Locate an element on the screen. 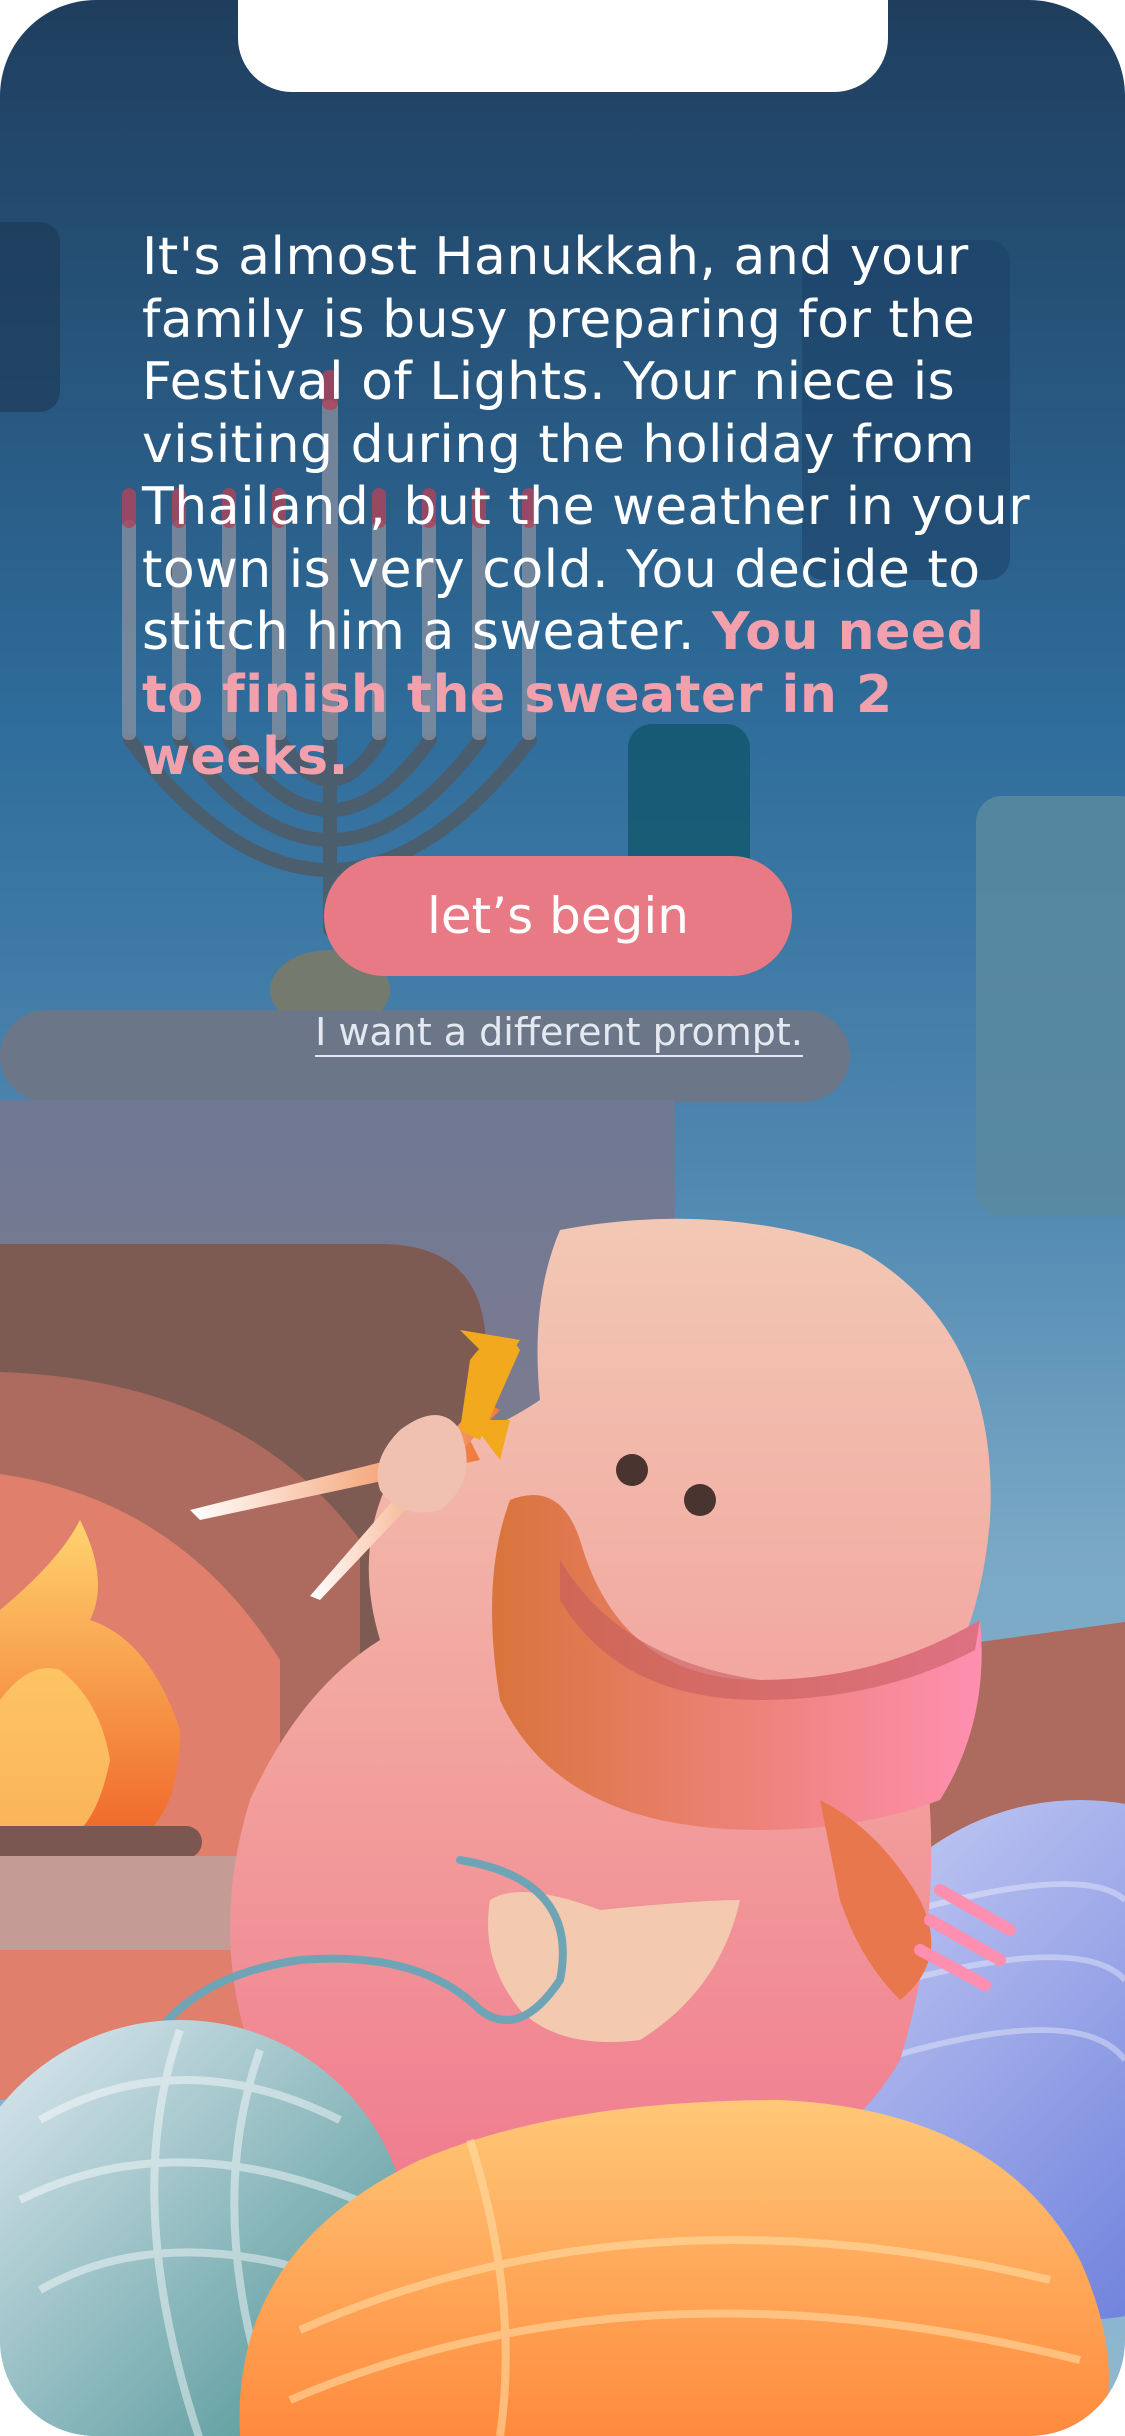 The width and height of the screenshot is (1125, 2436). fireplace-hearth is located at coordinates (101, 1842).